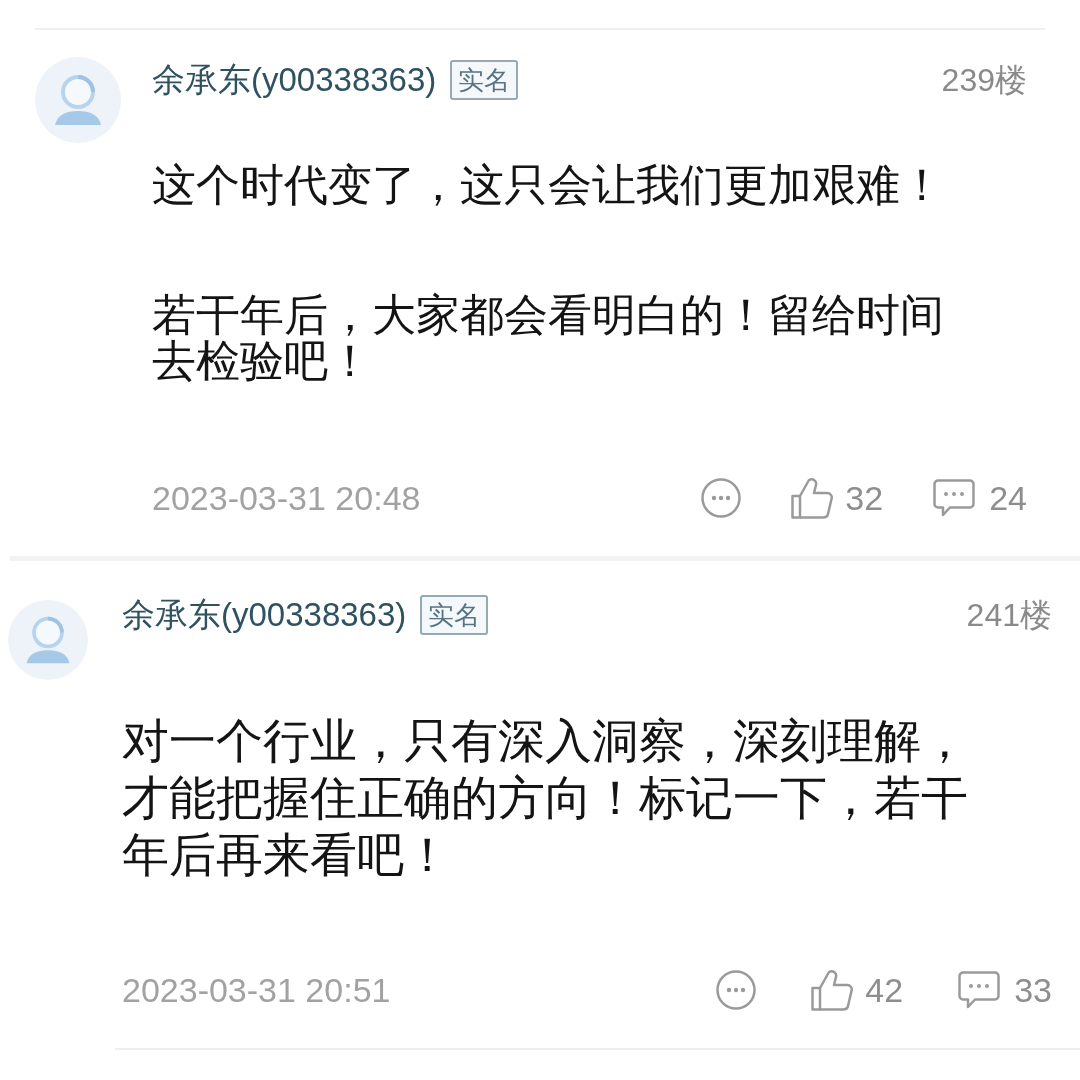 The image size is (1080, 1080). What do you see at coordinates (984, 80) in the screenshot?
I see `floor-number: 239楼` at bounding box center [984, 80].